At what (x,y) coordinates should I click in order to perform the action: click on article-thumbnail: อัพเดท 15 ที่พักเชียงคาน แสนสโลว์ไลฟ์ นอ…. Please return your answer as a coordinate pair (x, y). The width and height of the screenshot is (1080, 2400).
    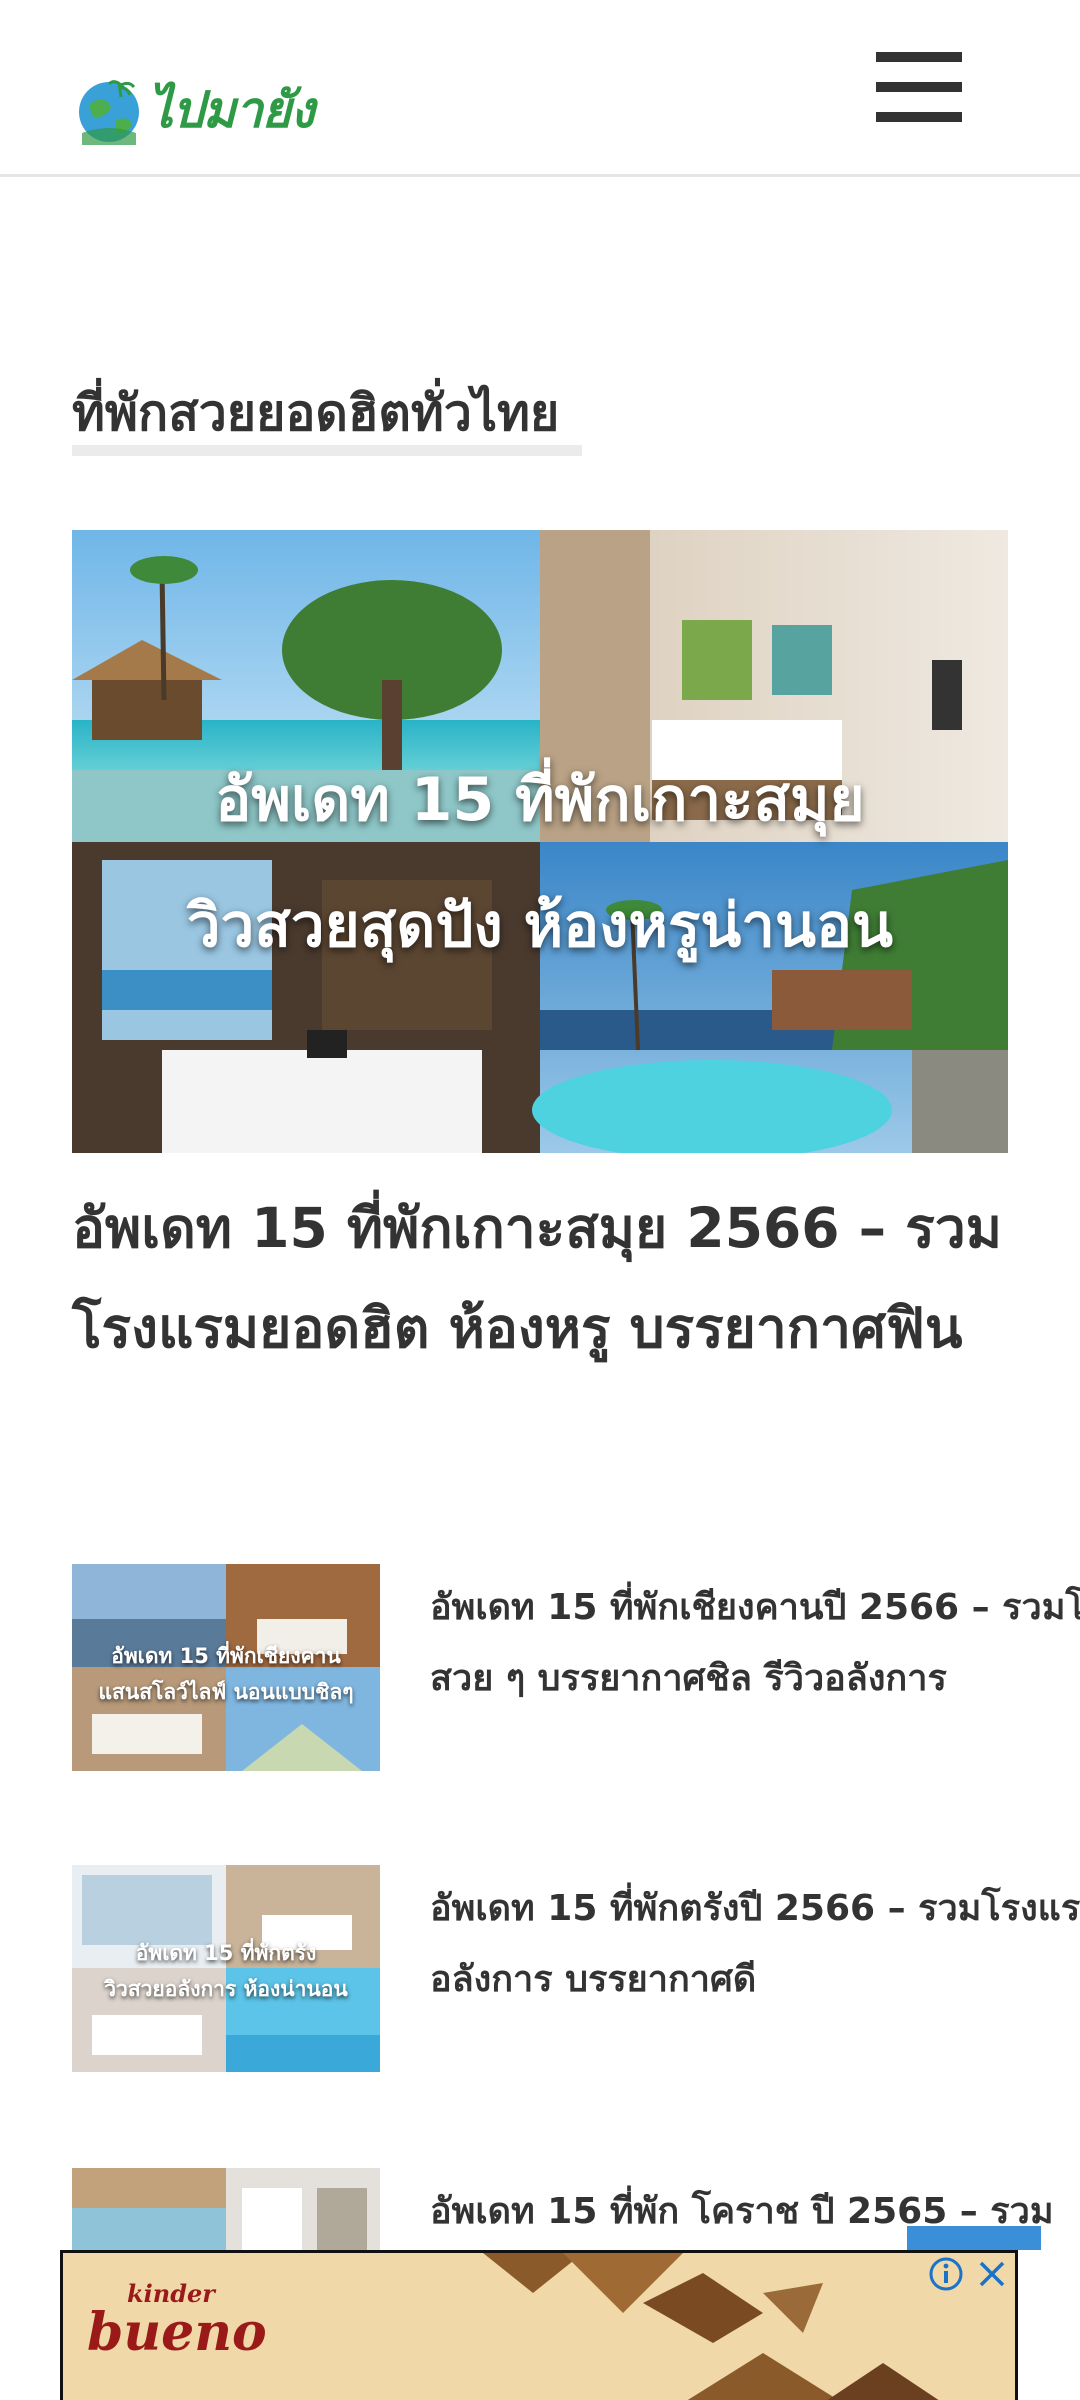
    Looking at the image, I should click on (226, 1667).